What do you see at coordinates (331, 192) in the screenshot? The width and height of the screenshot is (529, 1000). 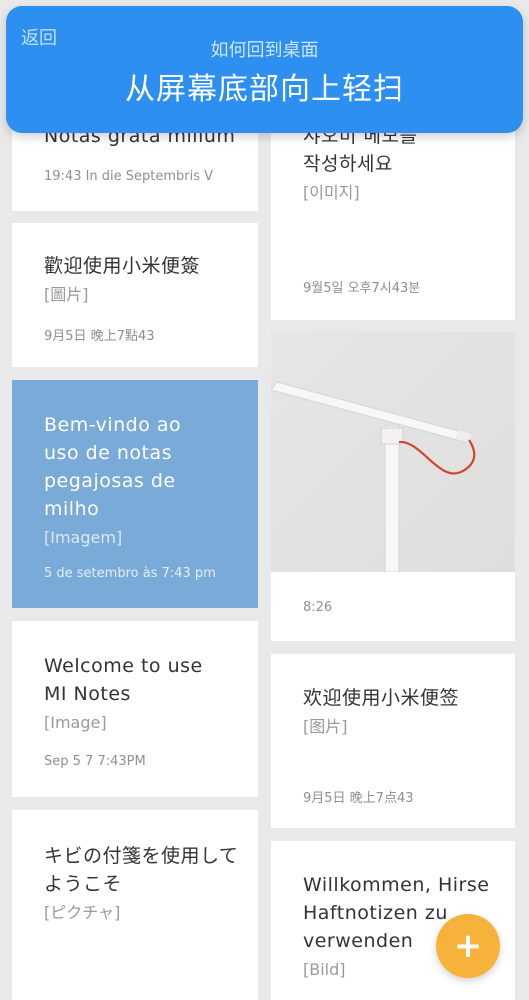 I see `note-attachment: [이미지]` at bounding box center [331, 192].